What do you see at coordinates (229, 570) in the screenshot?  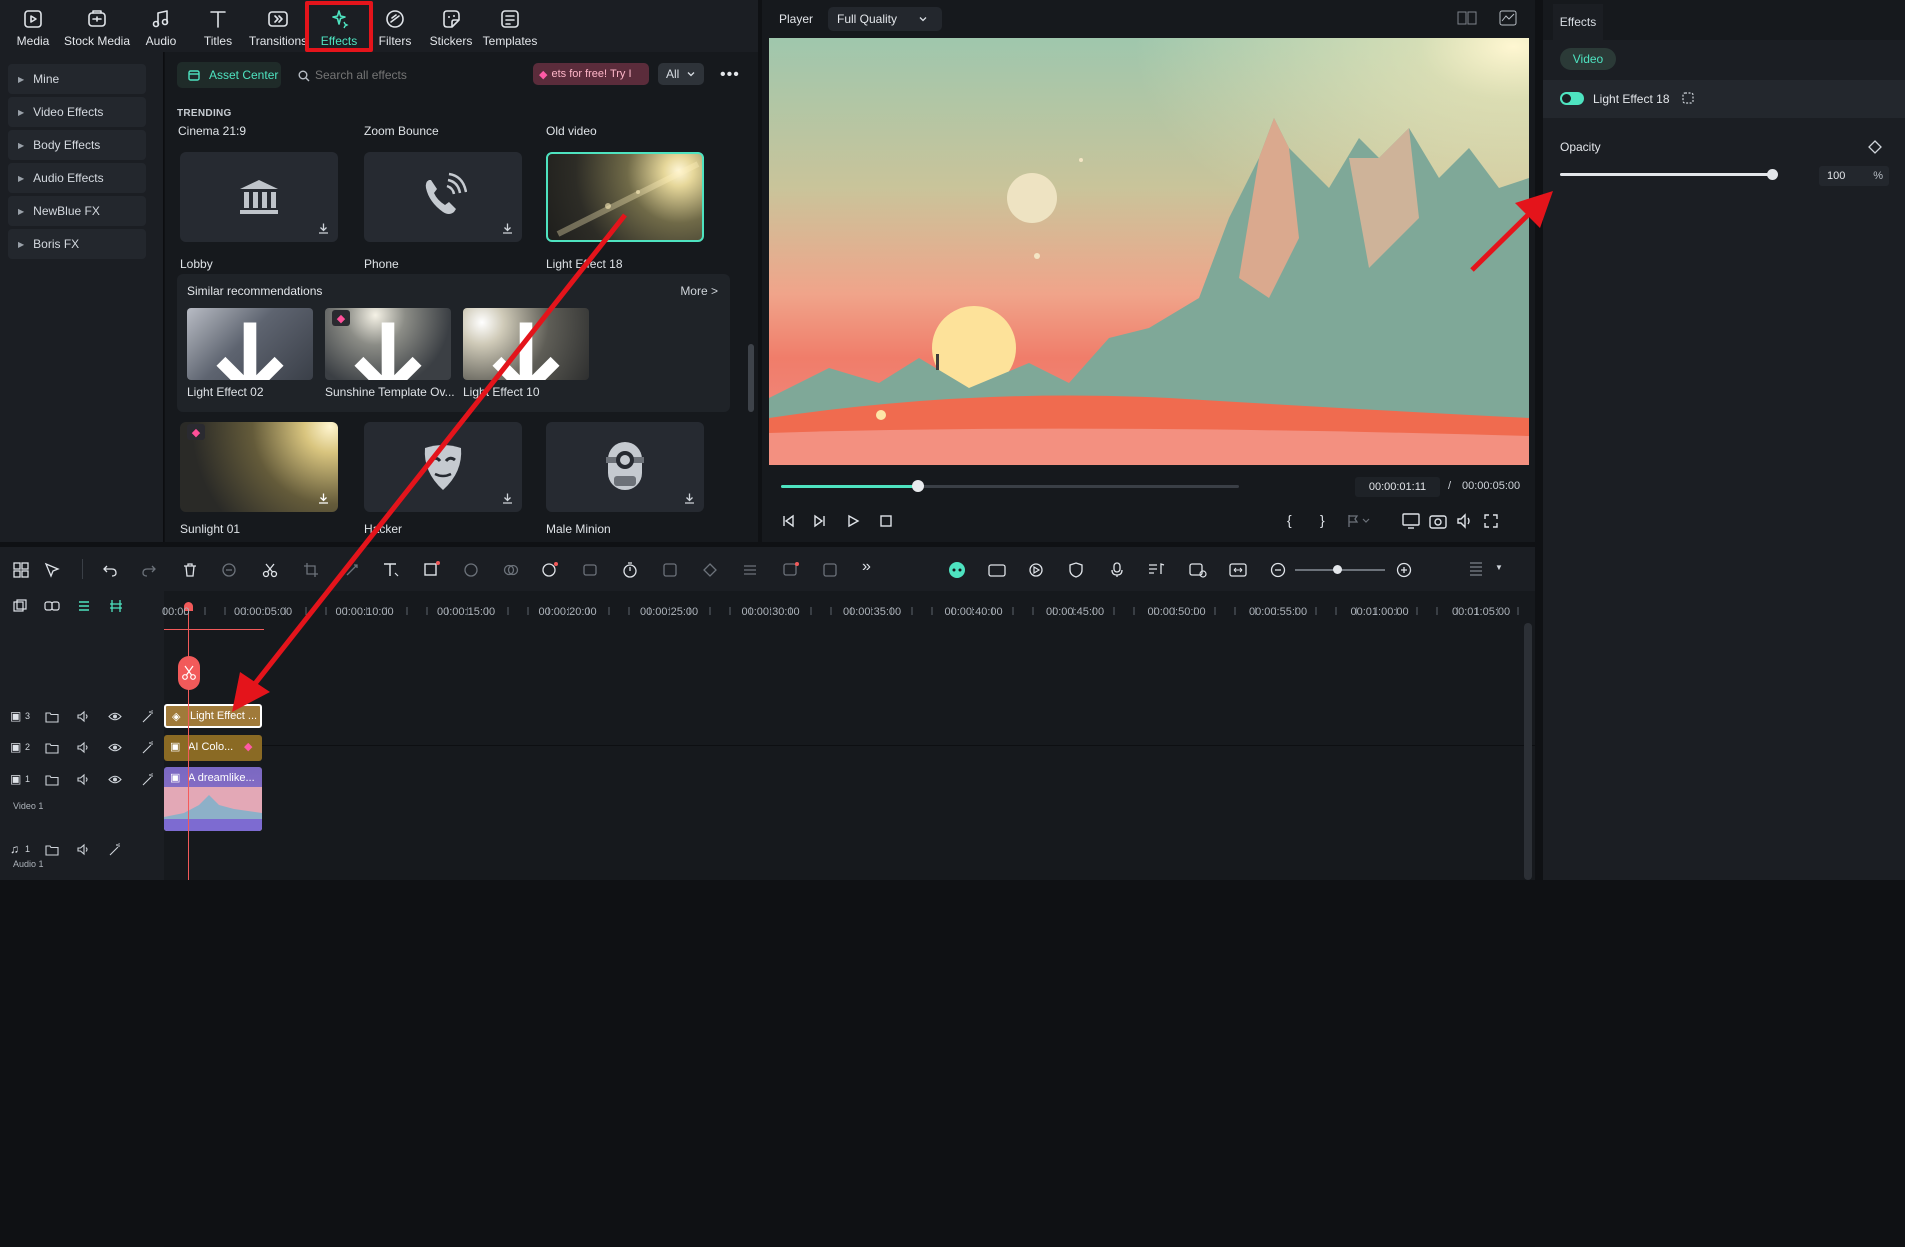 I see `ai-cut-icon` at bounding box center [229, 570].